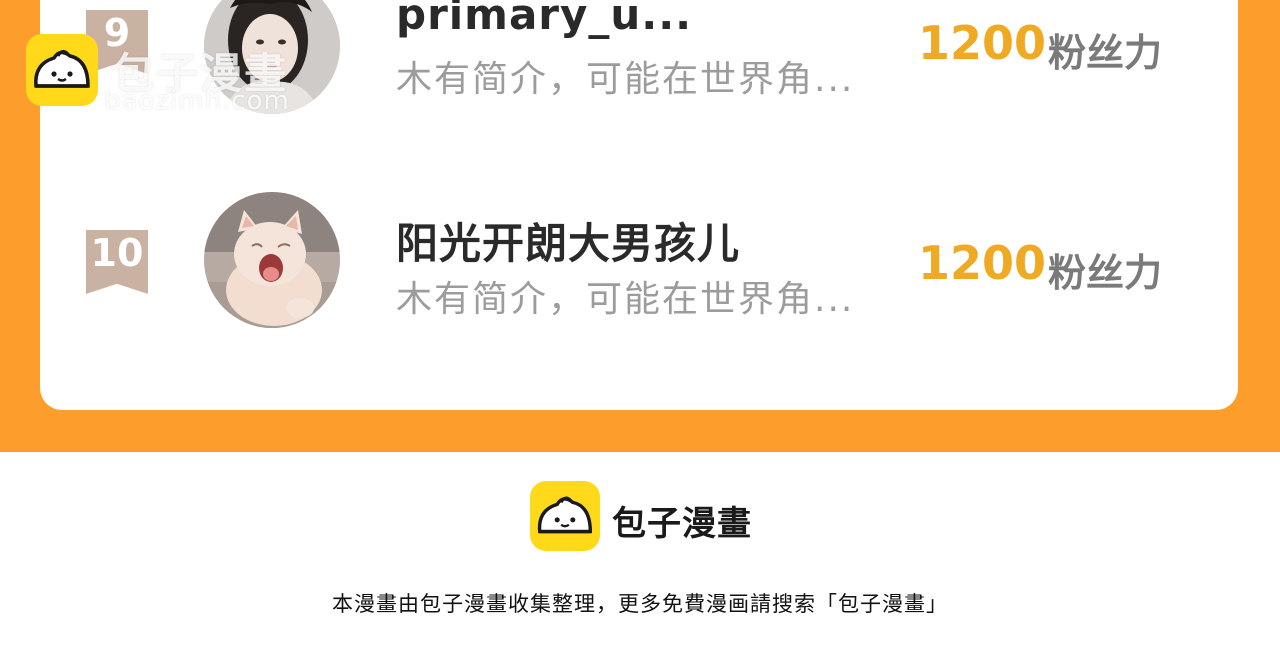 This screenshot has width=1280, height=652. I want to click on rank-badge: 10, so click(117, 262).